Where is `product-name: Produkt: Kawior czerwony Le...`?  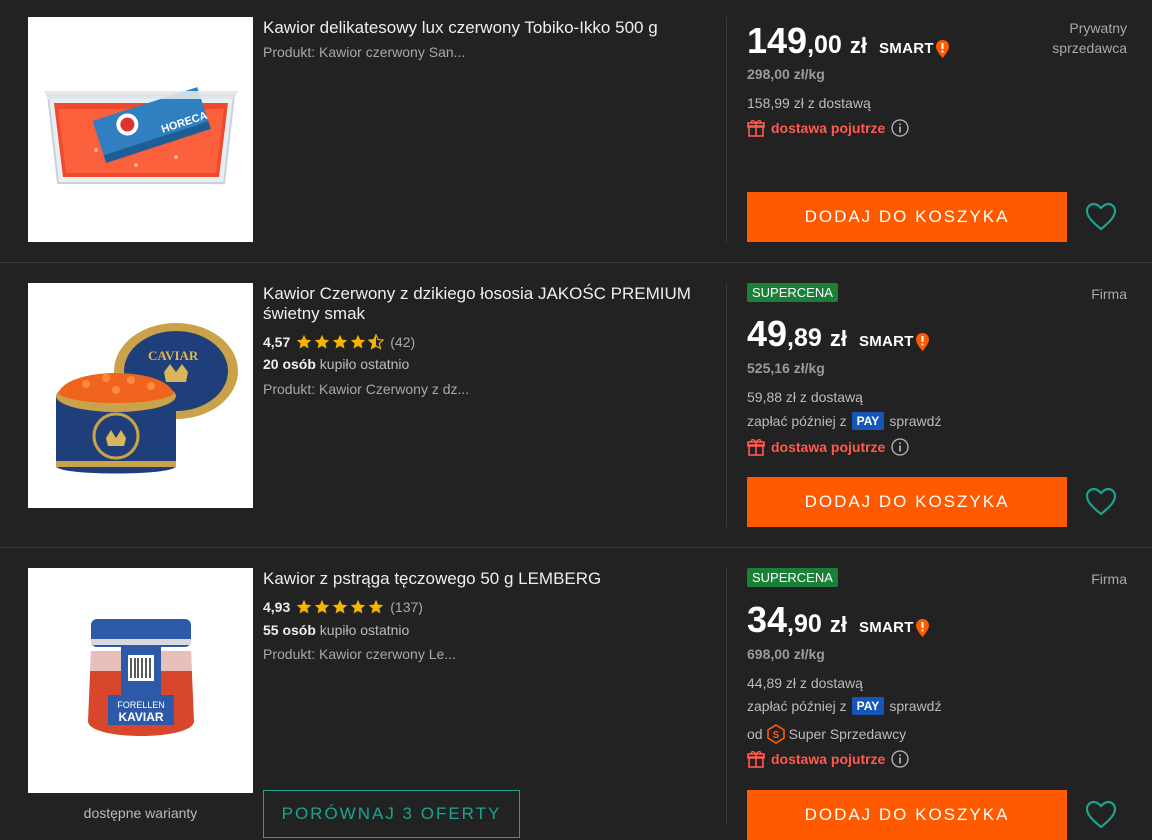
product-name: Produkt: Kawior czerwony Le... is located at coordinates (359, 654).